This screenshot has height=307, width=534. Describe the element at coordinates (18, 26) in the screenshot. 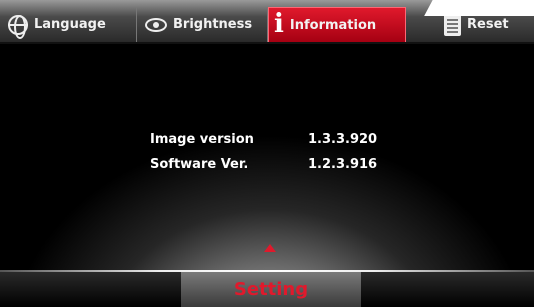

I see `globe-icon` at that location.